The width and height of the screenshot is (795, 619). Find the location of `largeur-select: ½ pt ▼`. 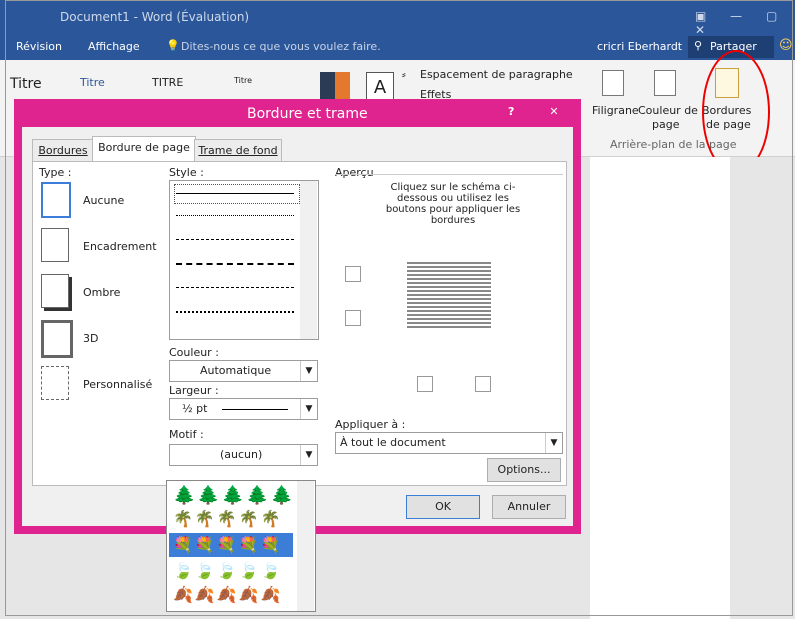

largeur-select: ½ pt ▼ is located at coordinates (243, 409).